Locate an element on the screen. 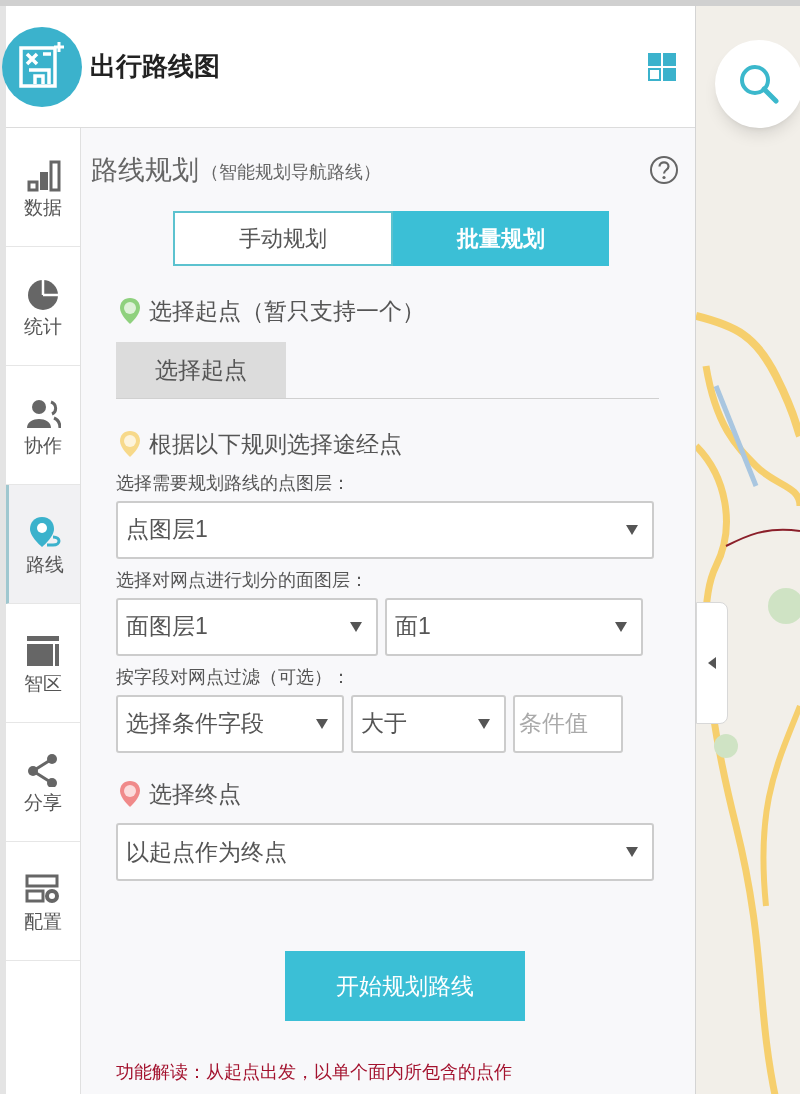 The width and height of the screenshot is (800, 1094). caret-left-icon is located at coordinates (712, 663).